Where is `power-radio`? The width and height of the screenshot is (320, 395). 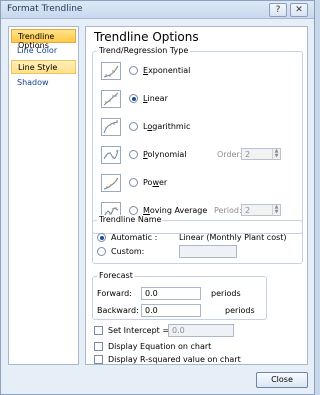 power-radio is located at coordinates (133, 182).